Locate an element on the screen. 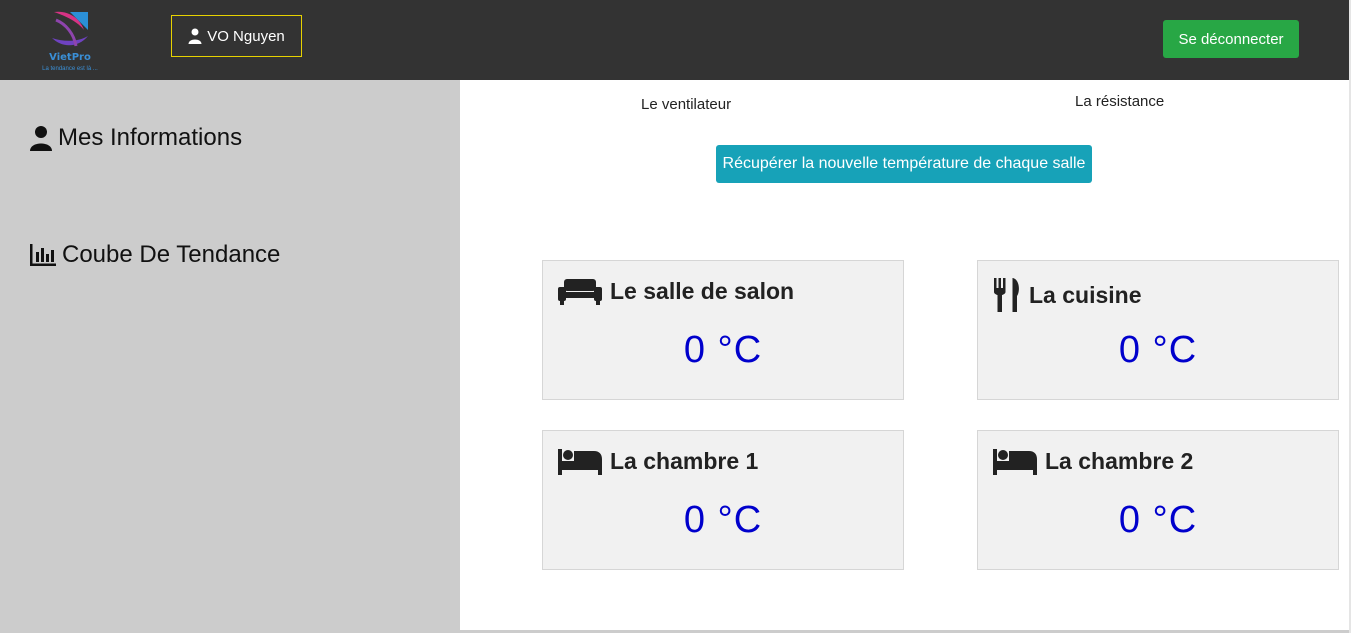 The width and height of the screenshot is (1351, 633). couch-icon is located at coordinates (580, 291).